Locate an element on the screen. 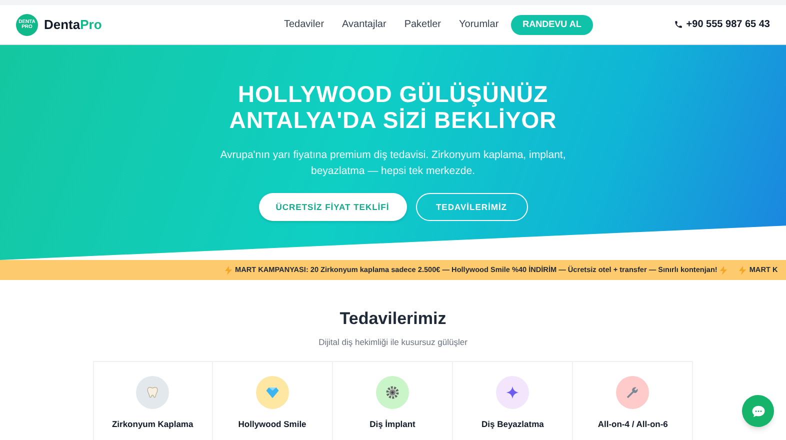  wrench-icon is located at coordinates (632, 392).